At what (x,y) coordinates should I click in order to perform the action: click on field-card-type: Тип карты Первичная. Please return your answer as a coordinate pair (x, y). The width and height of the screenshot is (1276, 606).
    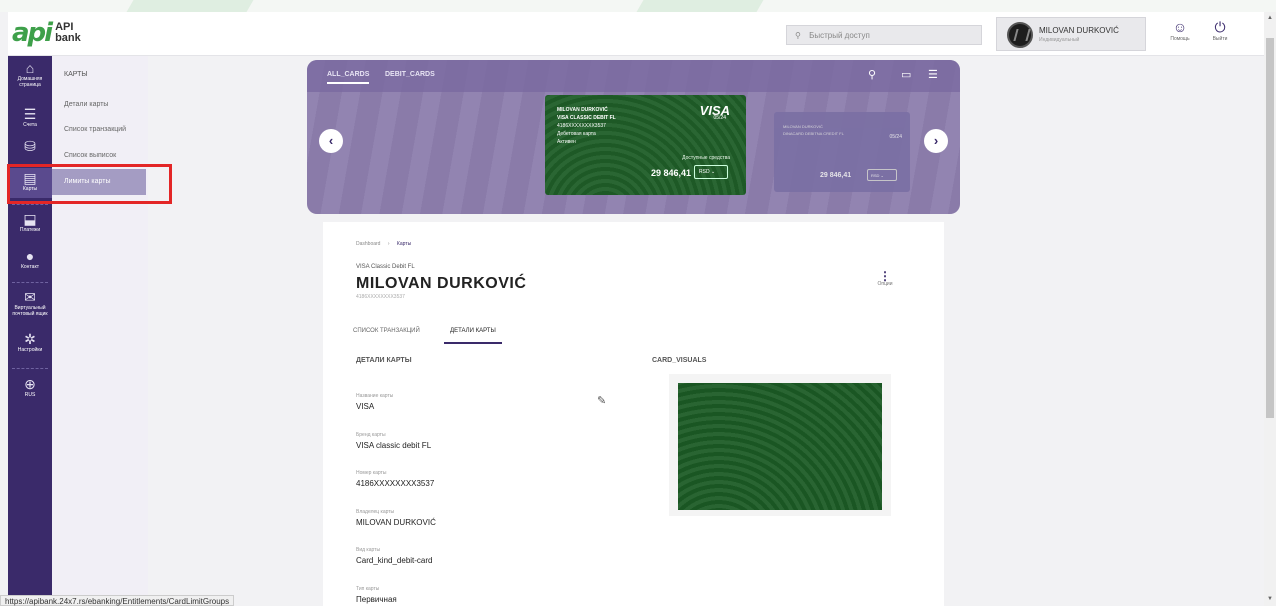
    Looking at the image, I should click on (376, 595).